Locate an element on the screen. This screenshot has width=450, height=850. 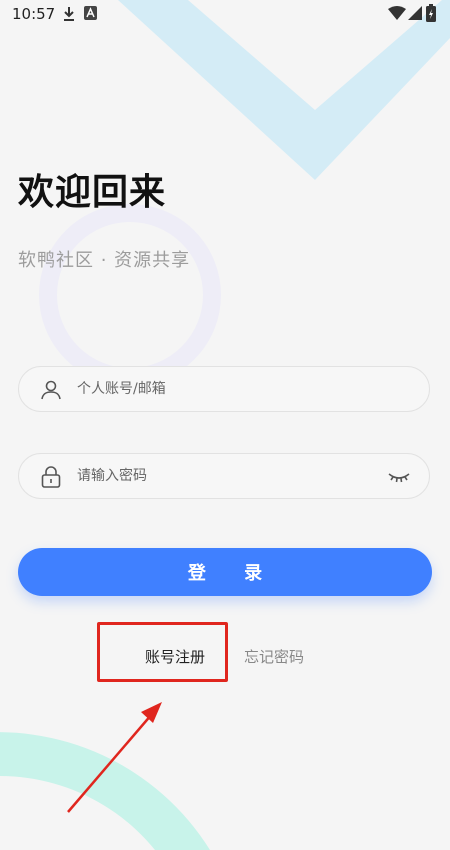
register-link: 账号注册 is located at coordinates (175, 656).